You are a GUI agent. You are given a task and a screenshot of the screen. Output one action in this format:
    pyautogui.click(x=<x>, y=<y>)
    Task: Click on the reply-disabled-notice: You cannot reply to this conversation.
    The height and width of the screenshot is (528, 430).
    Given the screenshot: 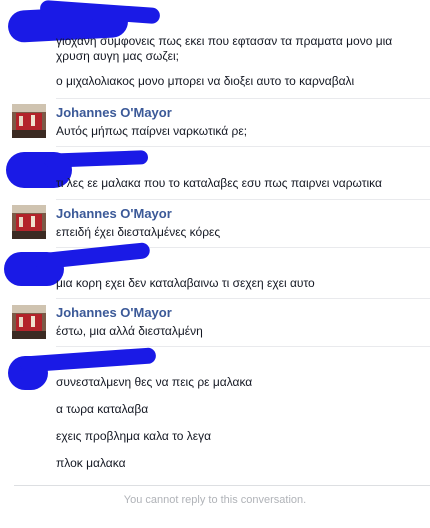 What is the action you would take?
    pyautogui.click(x=215, y=500)
    